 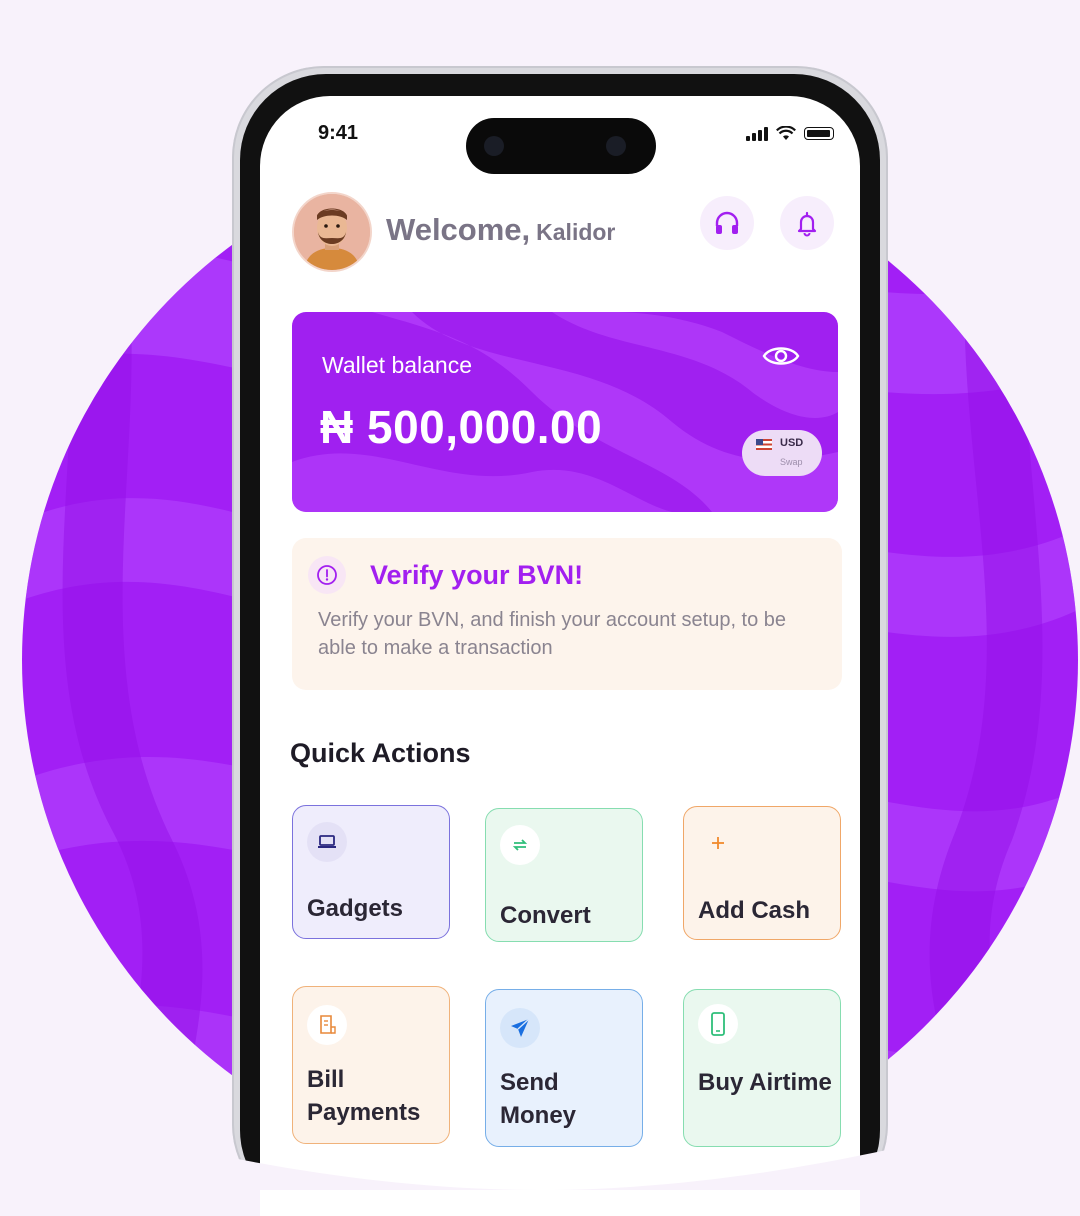 What do you see at coordinates (576, 232) in the screenshot?
I see `user-name: Kalidor` at bounding box center [576, 232].